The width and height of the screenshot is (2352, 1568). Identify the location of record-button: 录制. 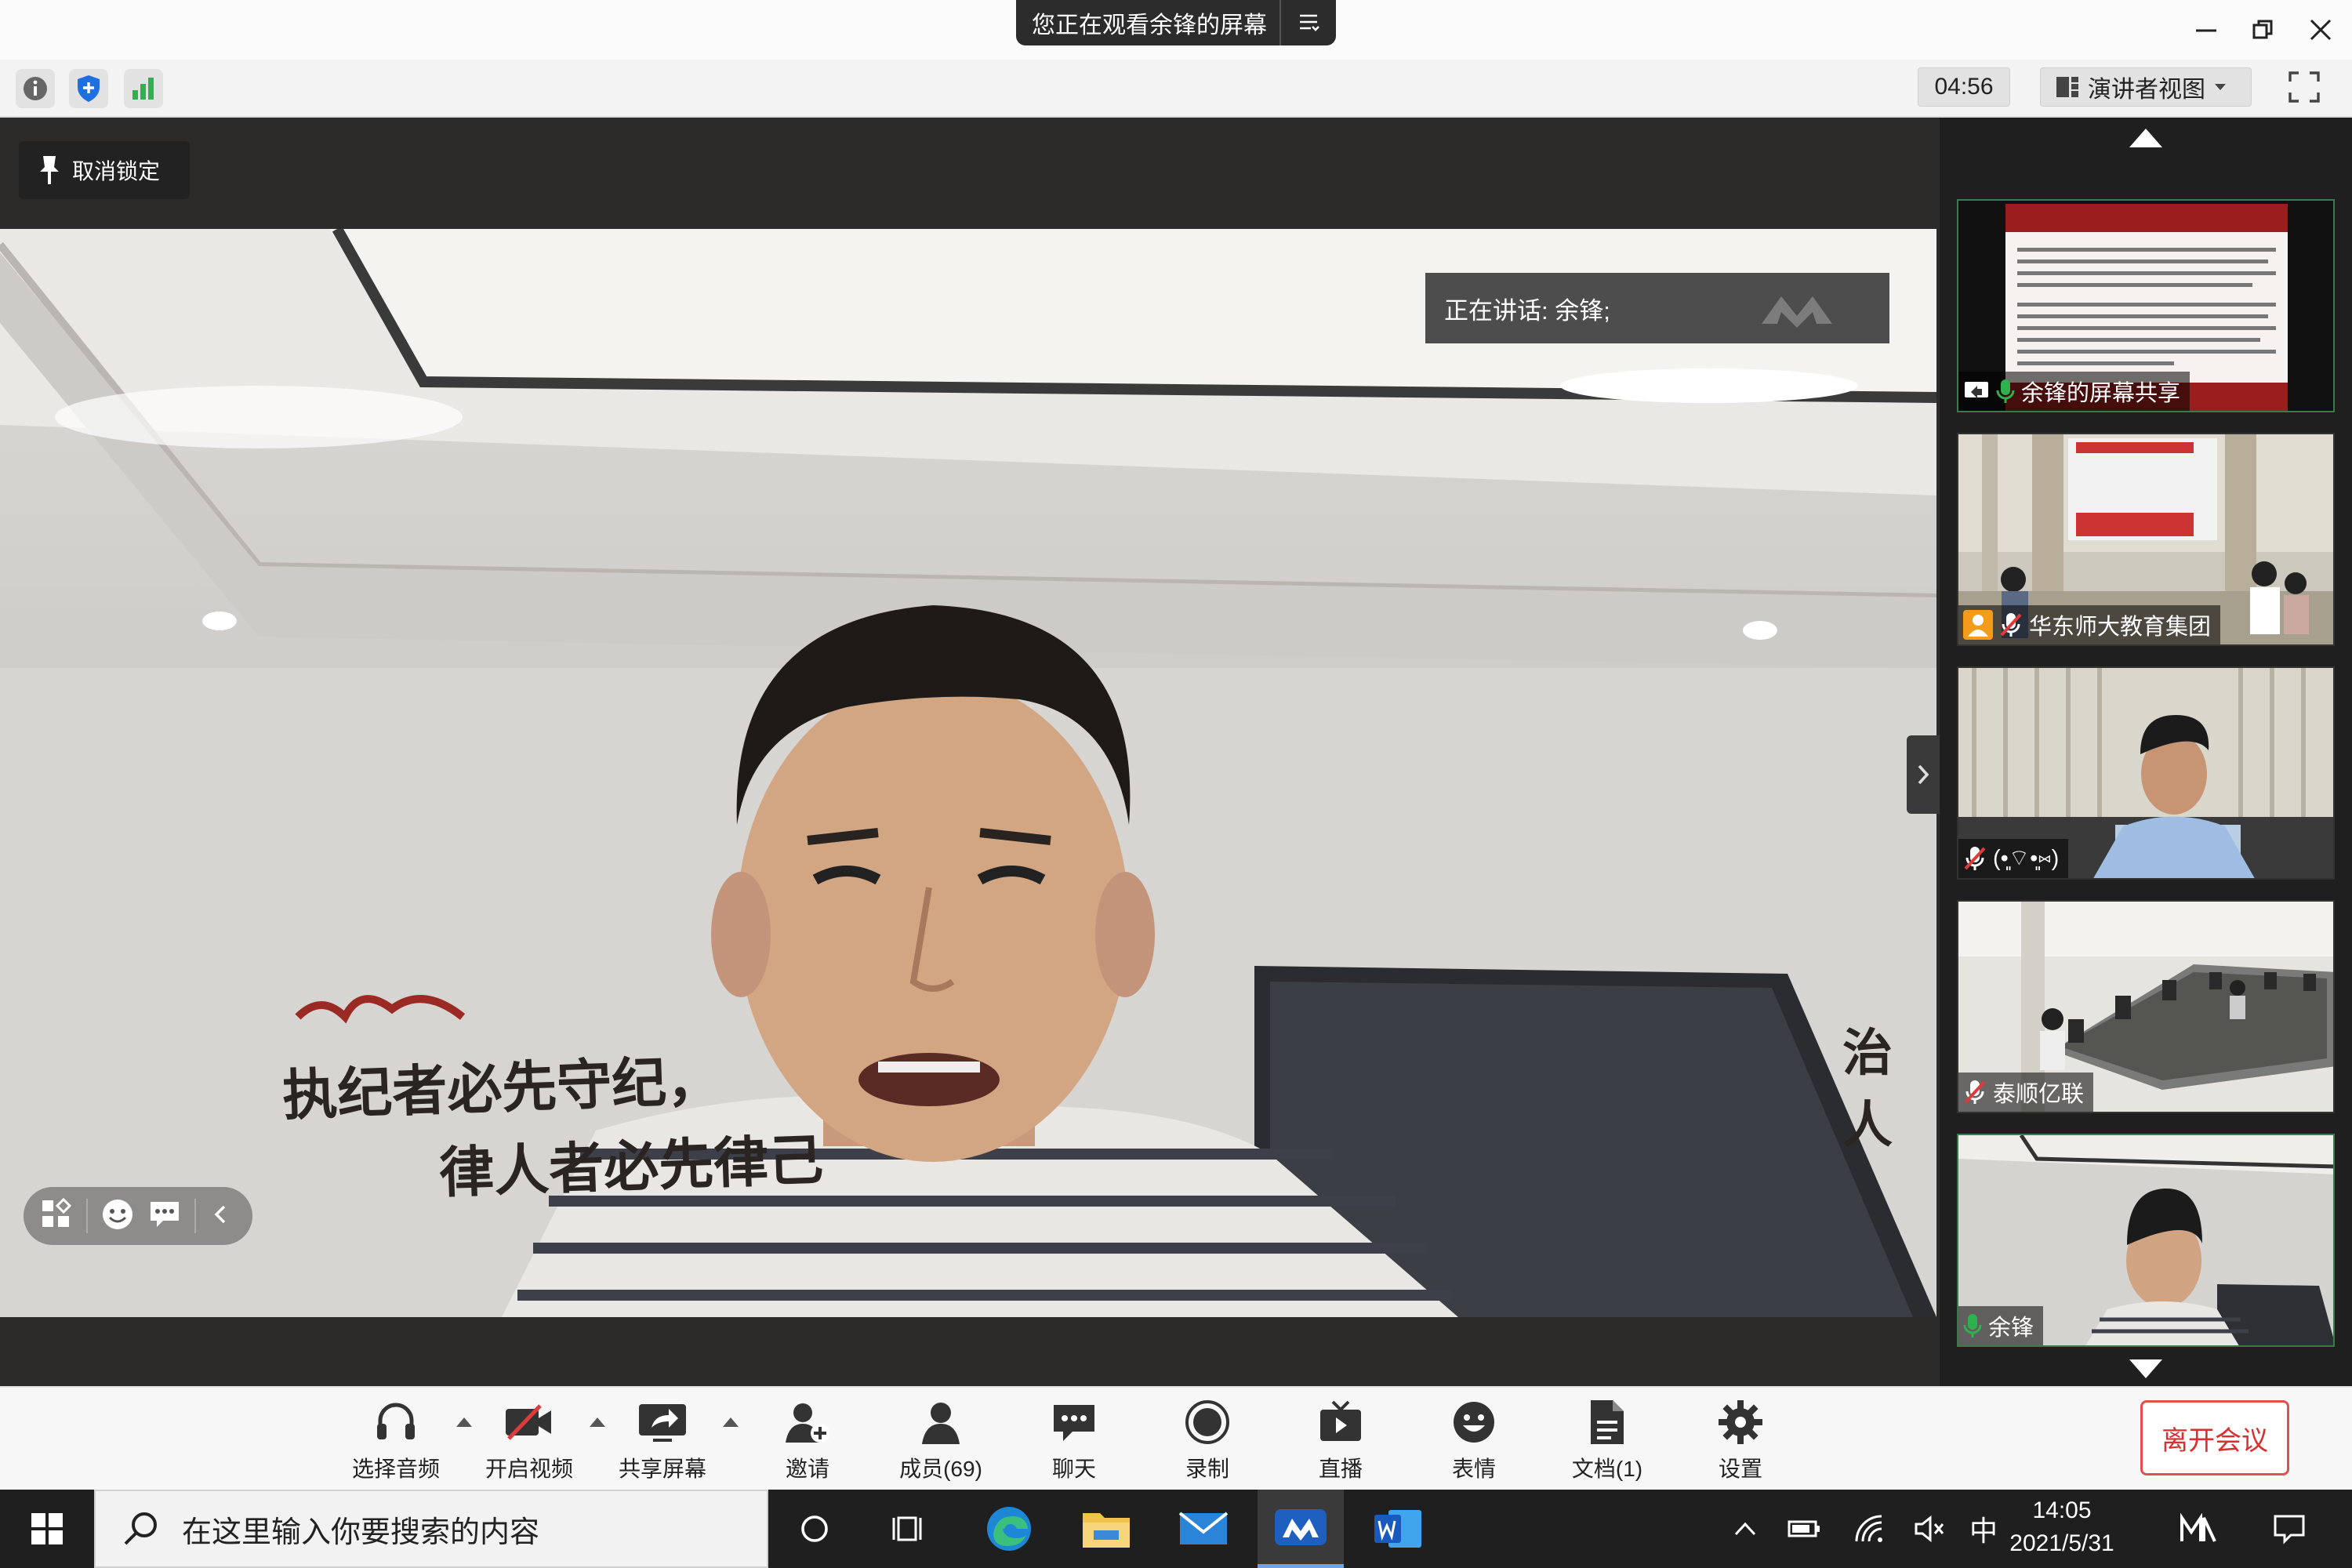
(1207, 1440).